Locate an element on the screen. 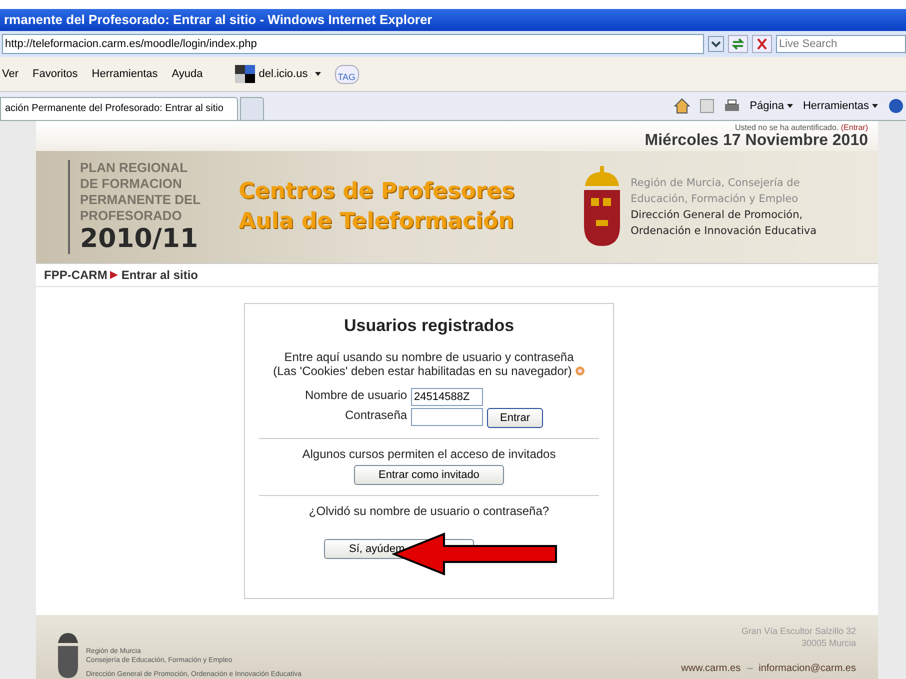 This screenshot has height=679, width=906. tag-button: TAG is located at coordinates (346, 74).